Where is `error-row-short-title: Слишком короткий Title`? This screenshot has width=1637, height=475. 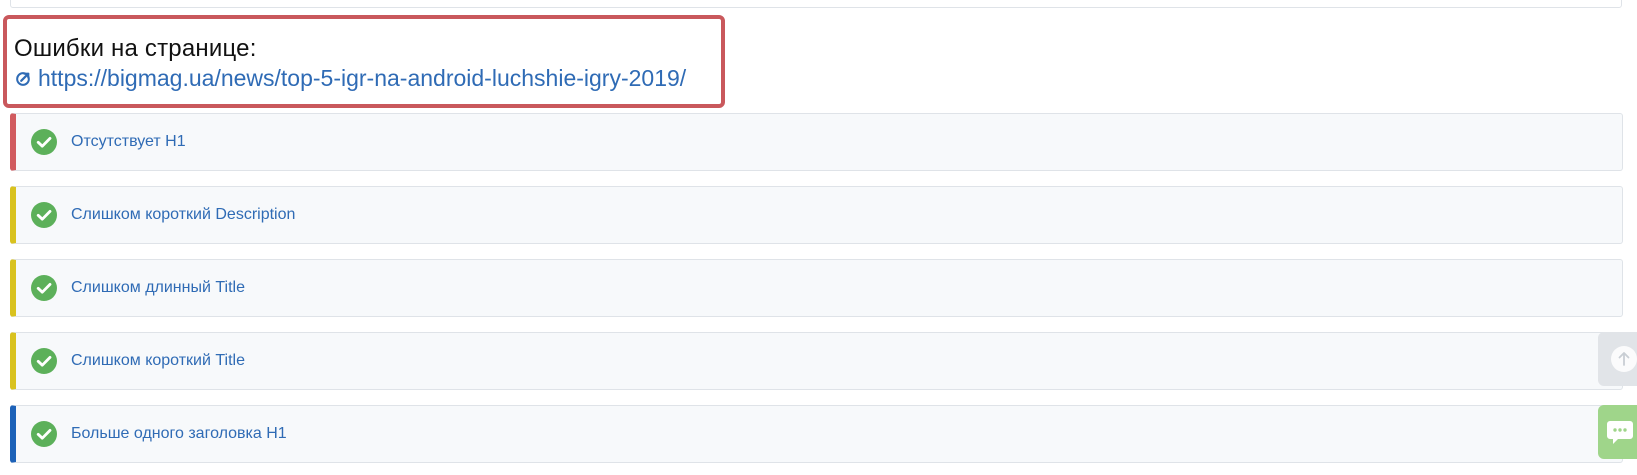
error-row-short-title: Слишком короткий Title is located at coordinates (816, 361).